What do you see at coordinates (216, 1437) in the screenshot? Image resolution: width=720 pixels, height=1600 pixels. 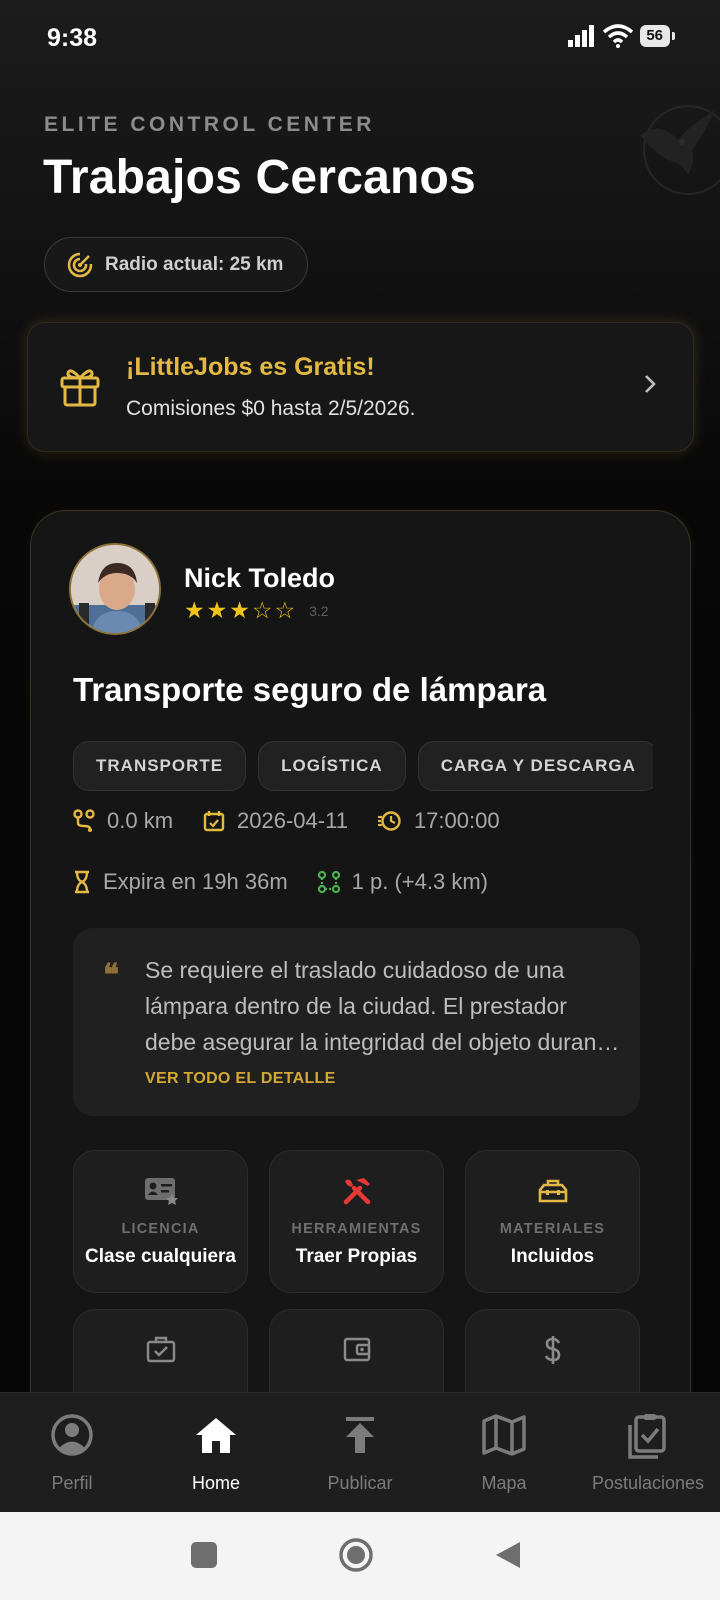 I see `home-icon` at bounding box center [216, 1437].